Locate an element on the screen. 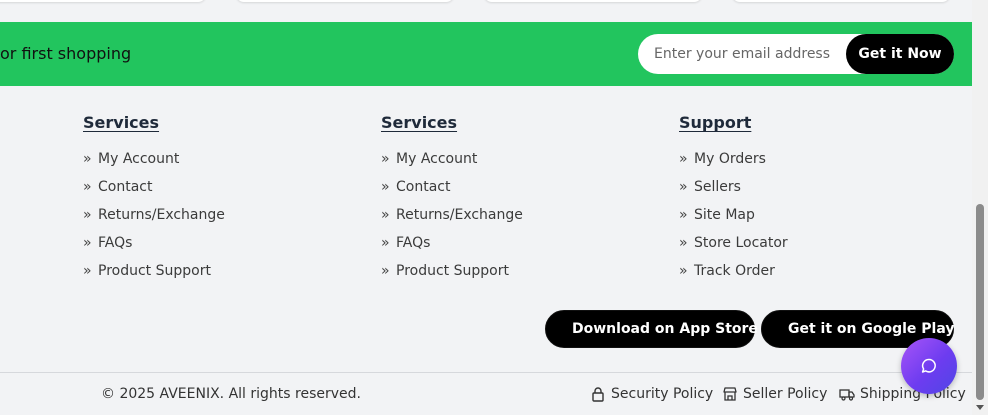  store-icon is located at coordinates (730, 394).